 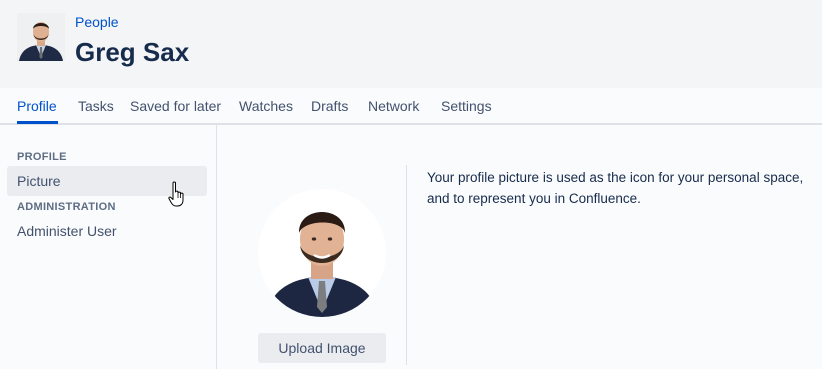 I want to click on user-avatar, so click(x=41, y=37).